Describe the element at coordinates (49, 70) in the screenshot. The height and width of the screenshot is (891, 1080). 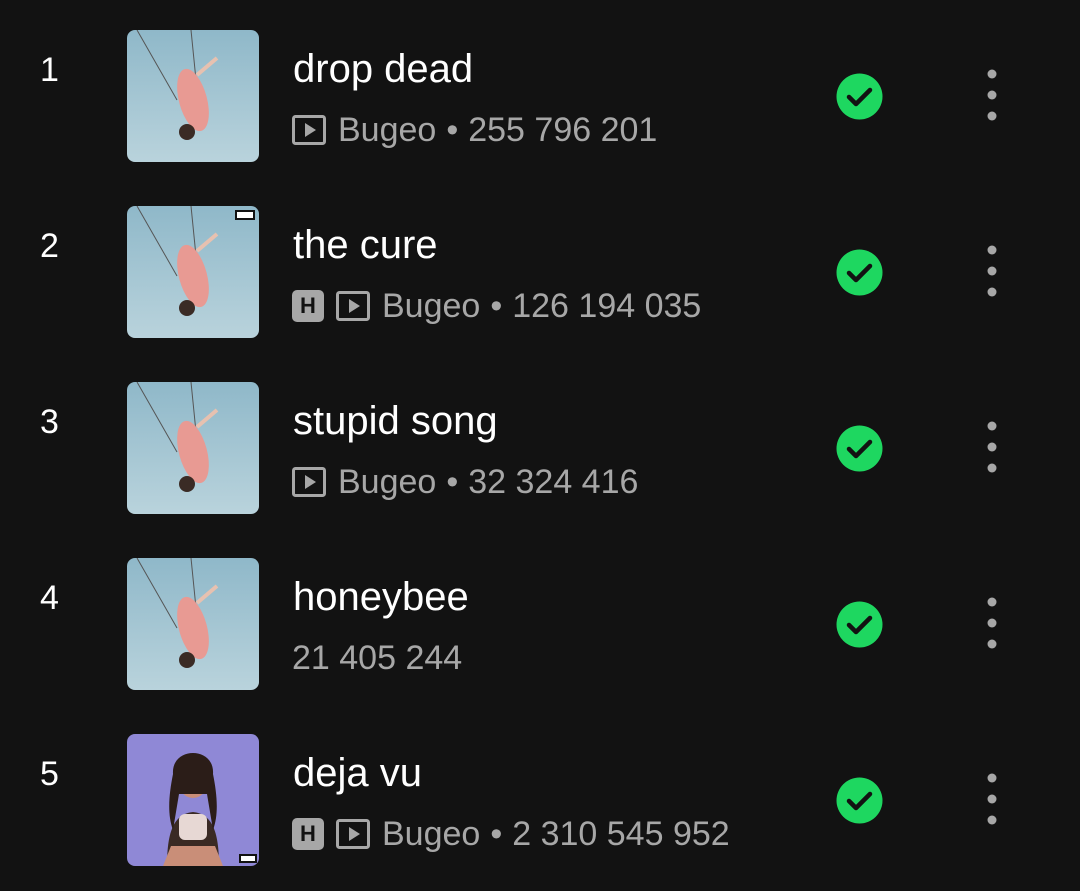
I see `track-index: 1` at that location.